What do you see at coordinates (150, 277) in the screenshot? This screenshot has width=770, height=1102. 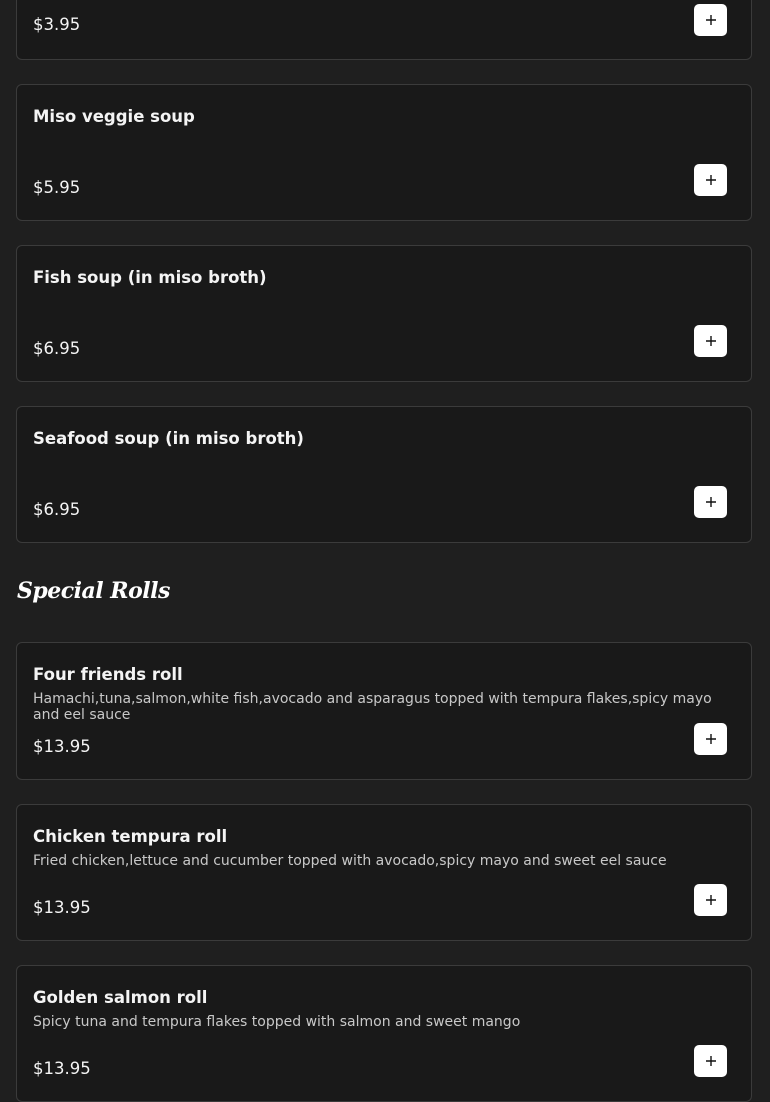 I see `item-name: Fish soup (in miso broth)` at bounding box center [150, 277].